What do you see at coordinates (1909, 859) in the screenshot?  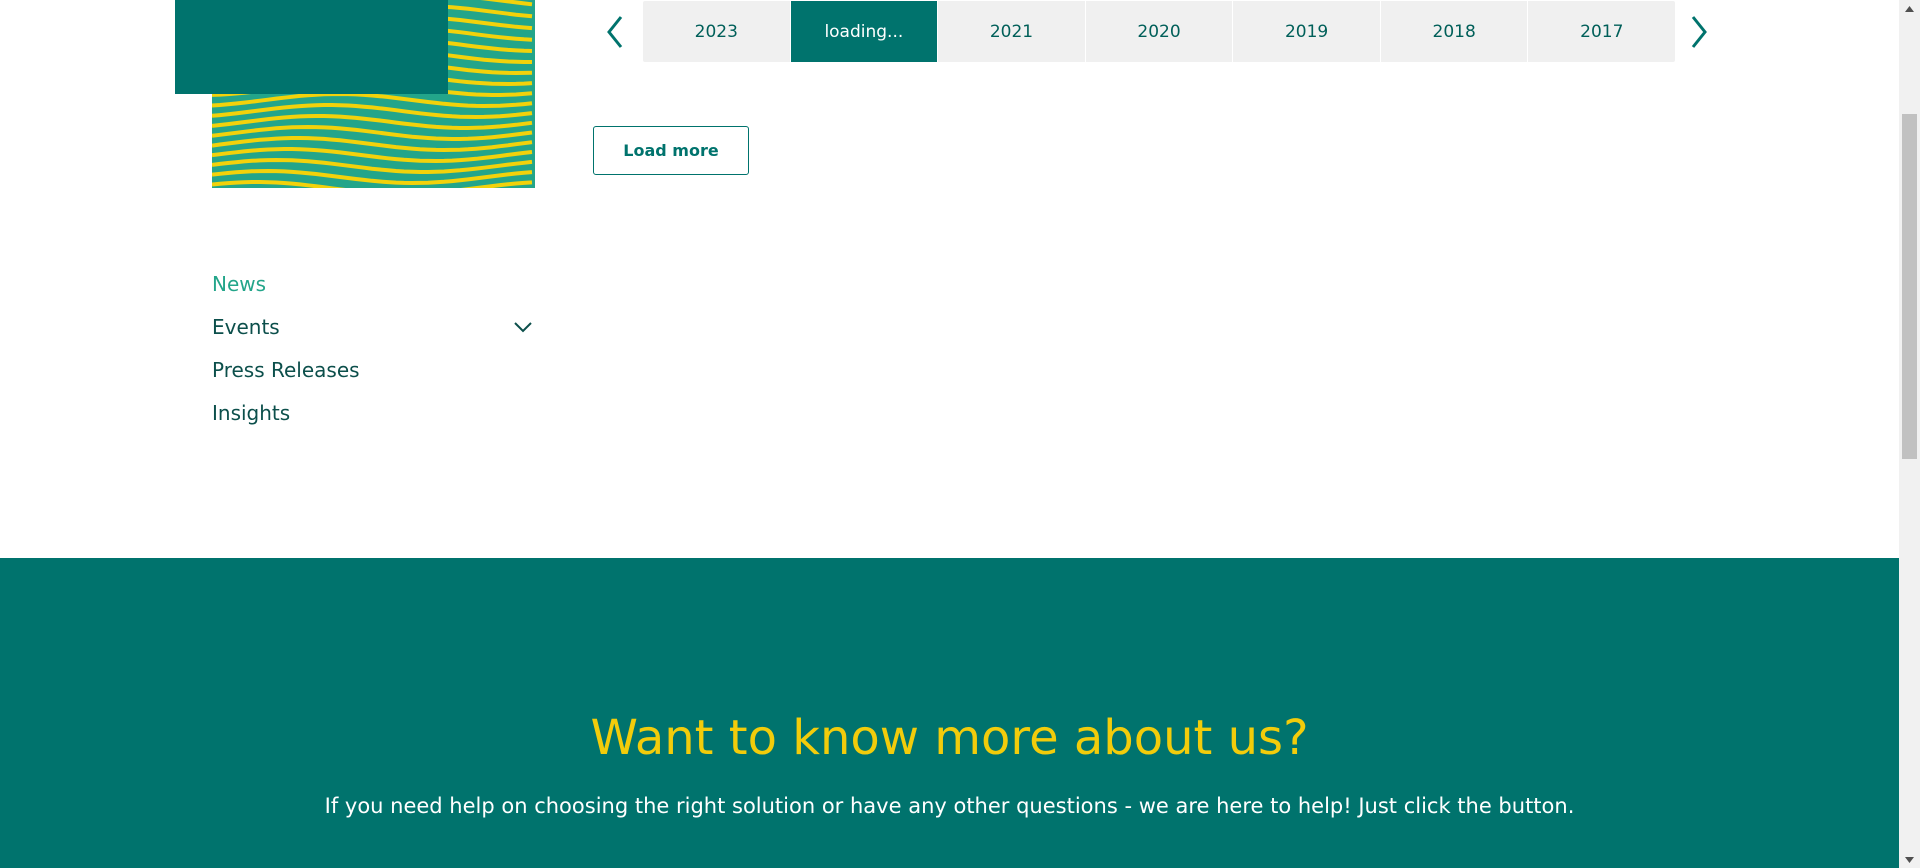 I see `scroll-down-arrow-icon` at bounding box center [1909, 859].